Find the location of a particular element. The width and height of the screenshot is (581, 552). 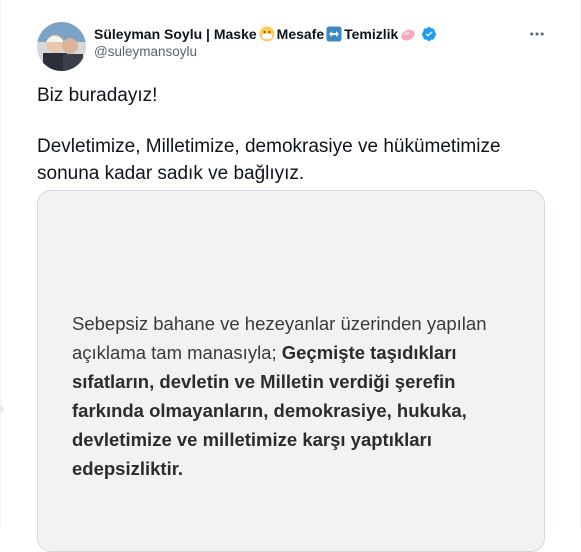

author-name-part3: Temizlik is located at coordinates (371, 34).